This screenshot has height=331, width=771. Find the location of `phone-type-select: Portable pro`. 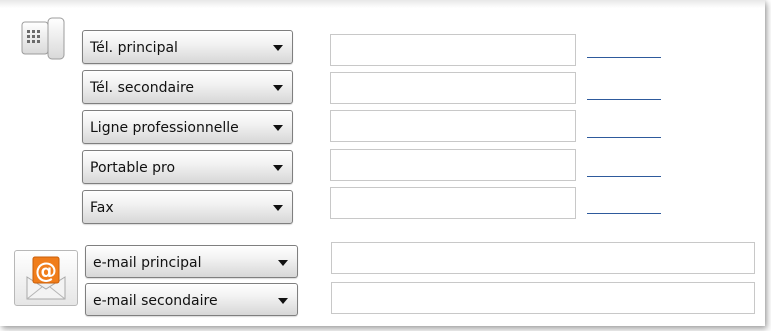

phone-type-select: Portable pro is located at coordinates (187, 167).